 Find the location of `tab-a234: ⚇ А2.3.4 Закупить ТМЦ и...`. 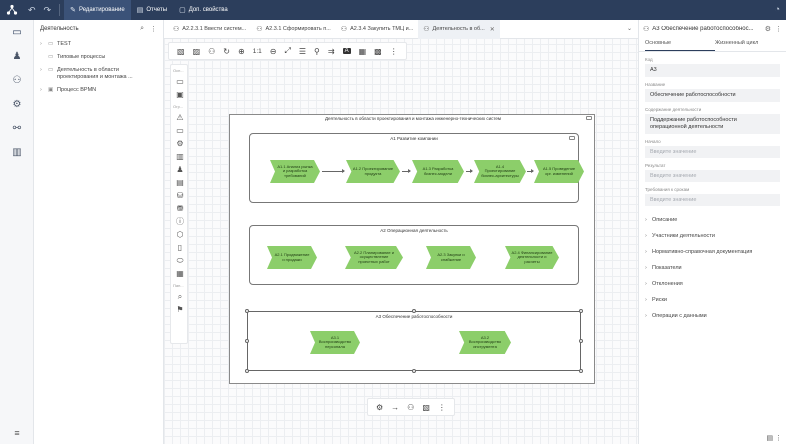

tab-a234: ⚇ А2.3.4 Закупить ТМЦ и... is located at coordinates (377, 29).